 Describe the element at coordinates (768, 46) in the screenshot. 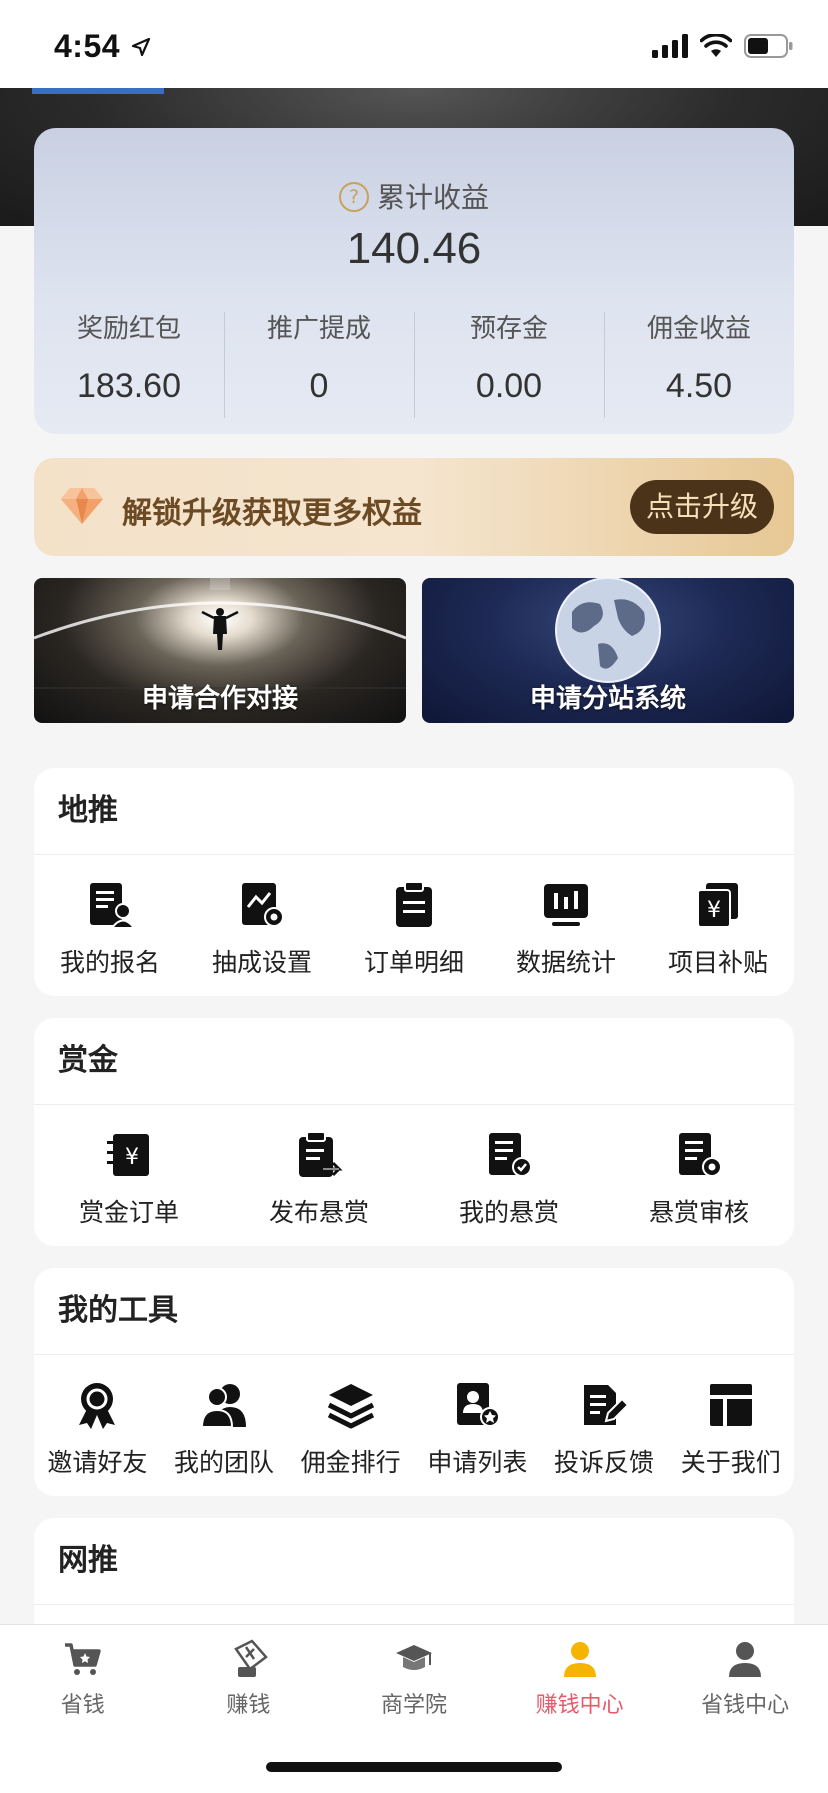

I see `battery-icon` at that location.